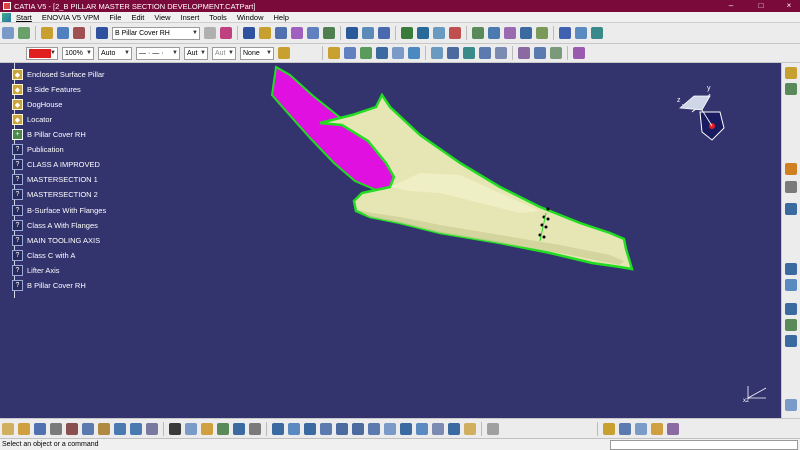  I want to click on tree-item: ? B-Surface With Flanges, so click(59, 210).